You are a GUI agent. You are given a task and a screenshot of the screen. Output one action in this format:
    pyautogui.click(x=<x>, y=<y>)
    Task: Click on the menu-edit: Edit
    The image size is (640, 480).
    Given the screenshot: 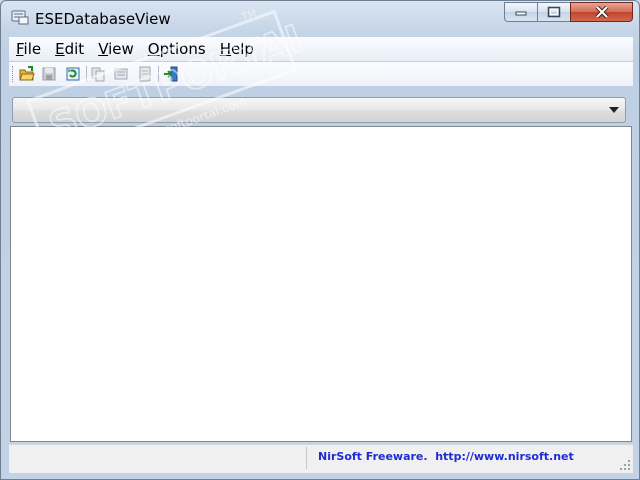 What is the action you would take?
    pyautogui.click(x=69, y=49)
    